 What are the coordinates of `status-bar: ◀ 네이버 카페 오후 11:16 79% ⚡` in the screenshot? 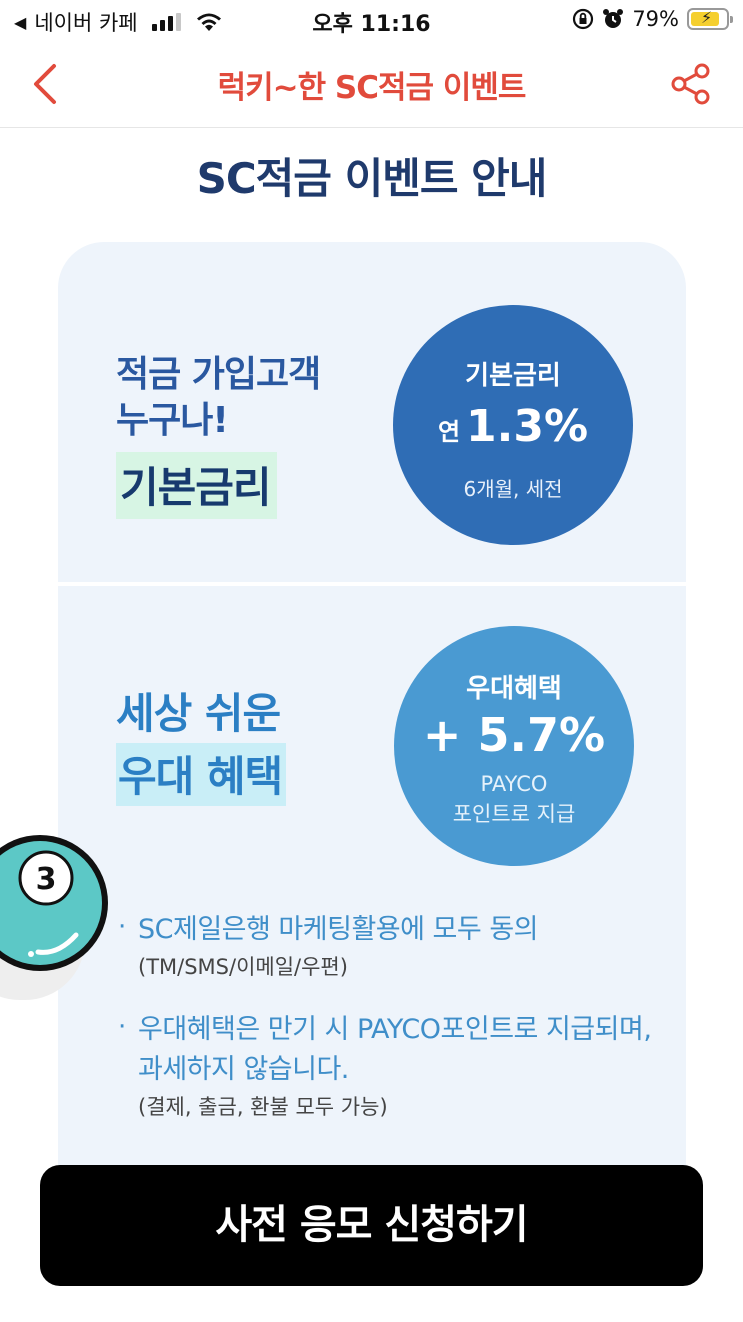 It's located at (371, 20).